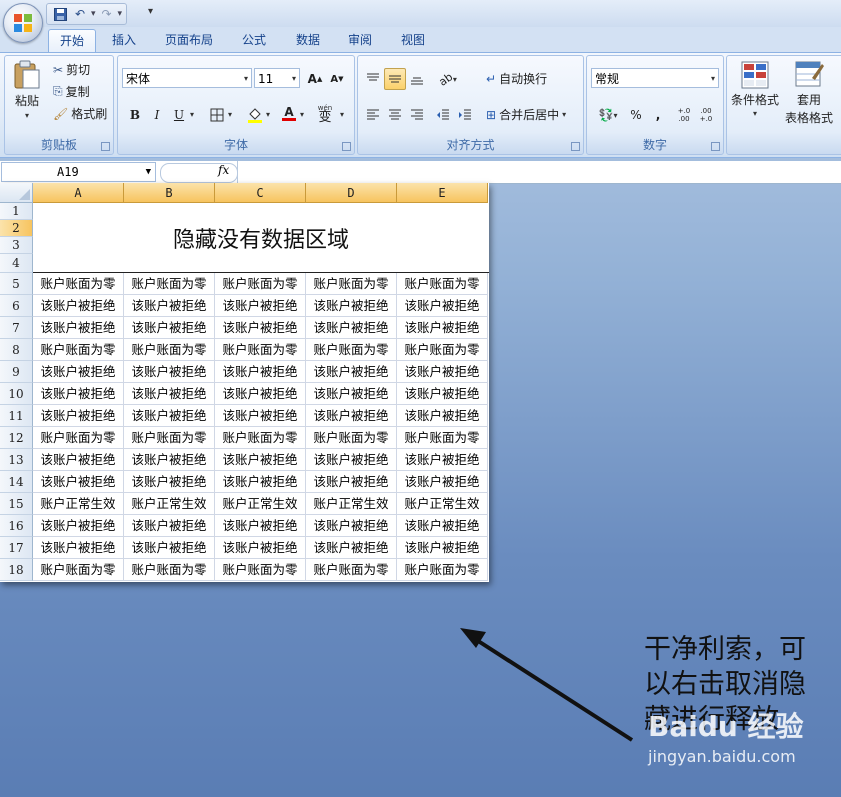 This screenshot has height=797, width=841. Describe the element at coordinates (16, 328) in the screenshot. I see `row-header-7: 7` at that location.